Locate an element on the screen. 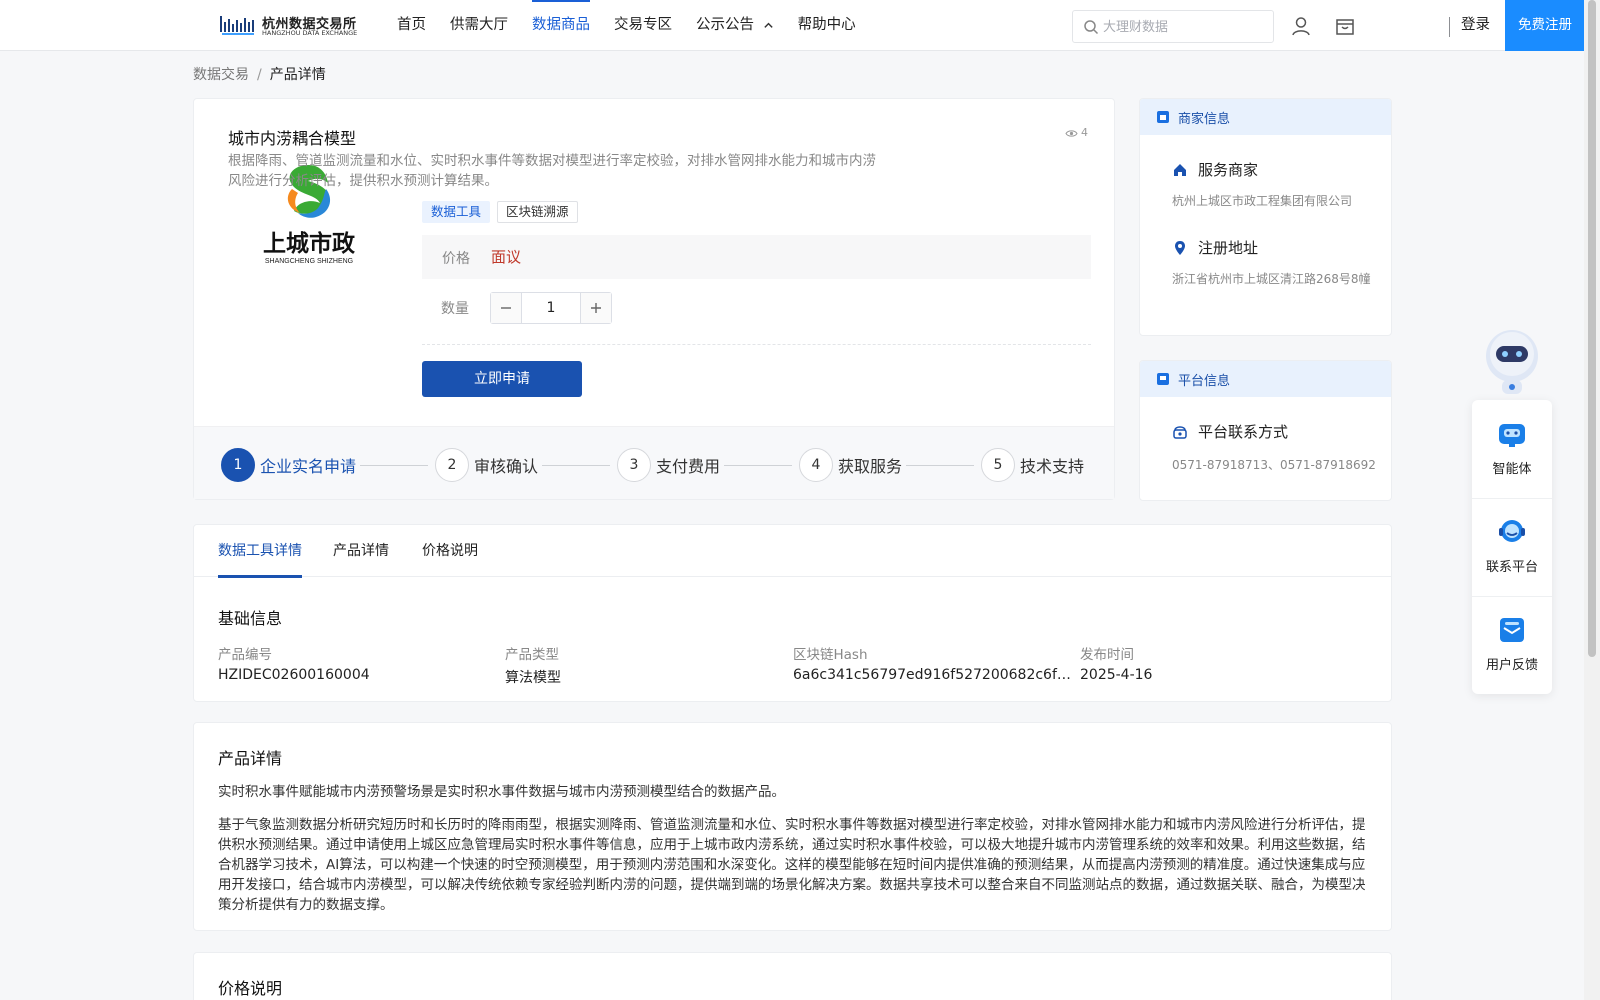 This screenshot has height=1000, width=1600. hangzhou-data-exchange-logo: 杭州数据交易所 HANGZHOU DATA EXCHANGE is located at coordinates (290, 25).